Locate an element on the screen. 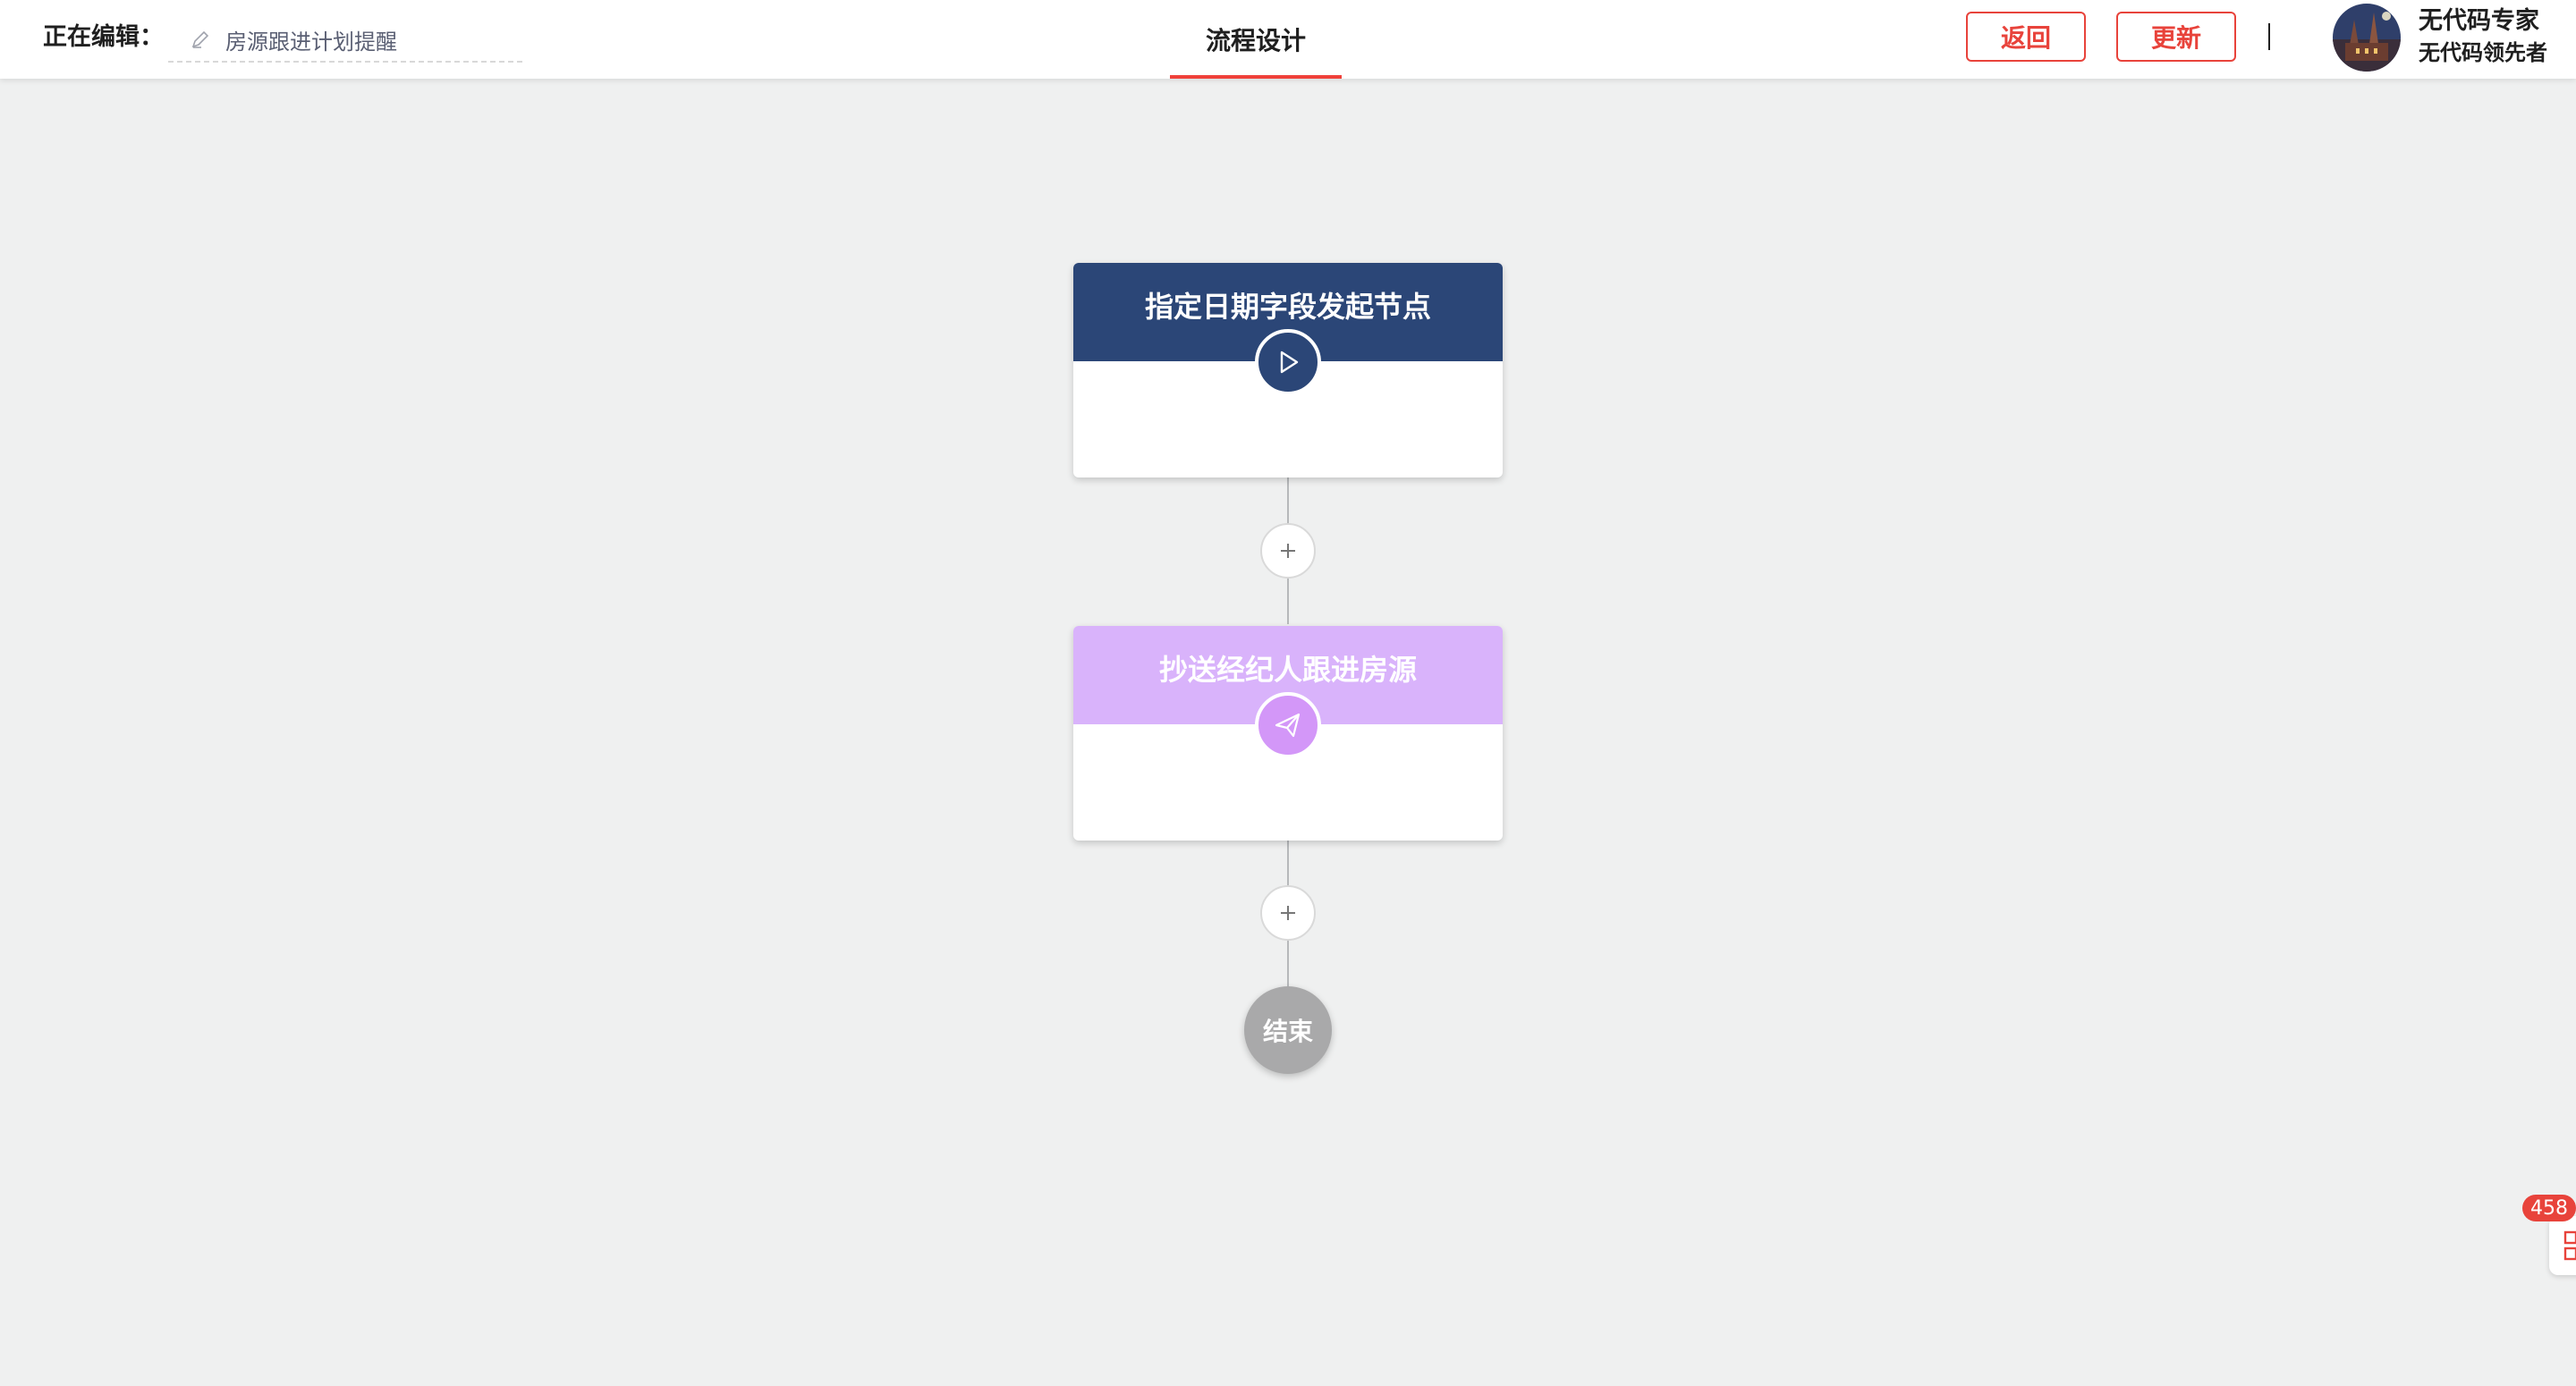 The height and width of the screenshot is (1386, 2576). send-icon is located at coordinates (1288, 725).